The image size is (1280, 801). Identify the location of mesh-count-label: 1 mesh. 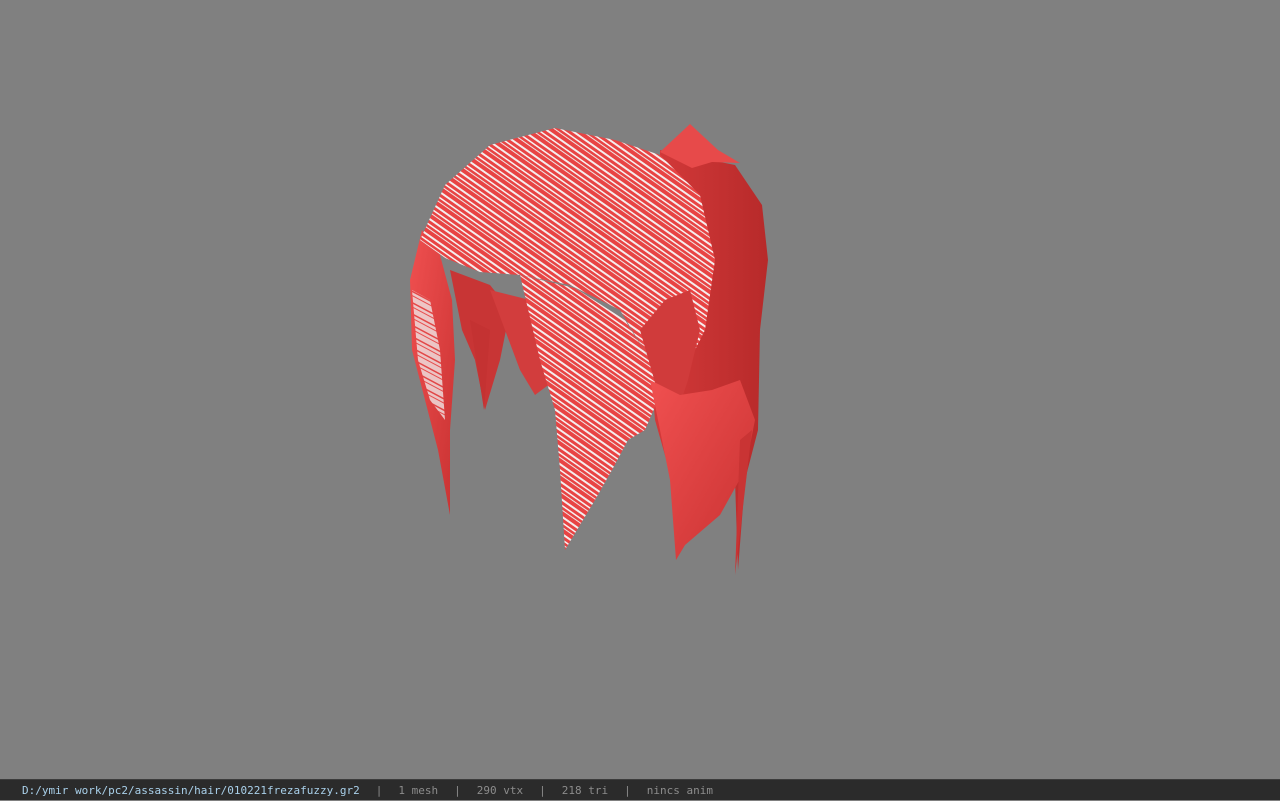
(418, 790).